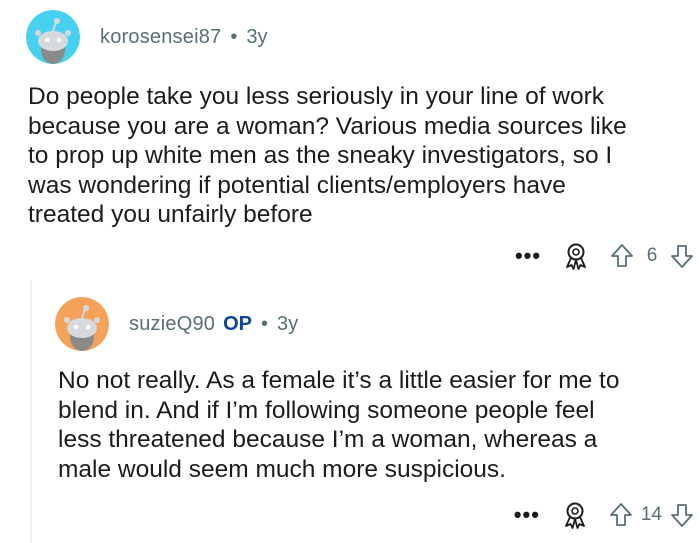 The height and width of the screenshot is (543, 700). What do you see at coordinates (160, 37) in the screenshot?
I see `username: korosensei87` at bounding box center [160, 37].